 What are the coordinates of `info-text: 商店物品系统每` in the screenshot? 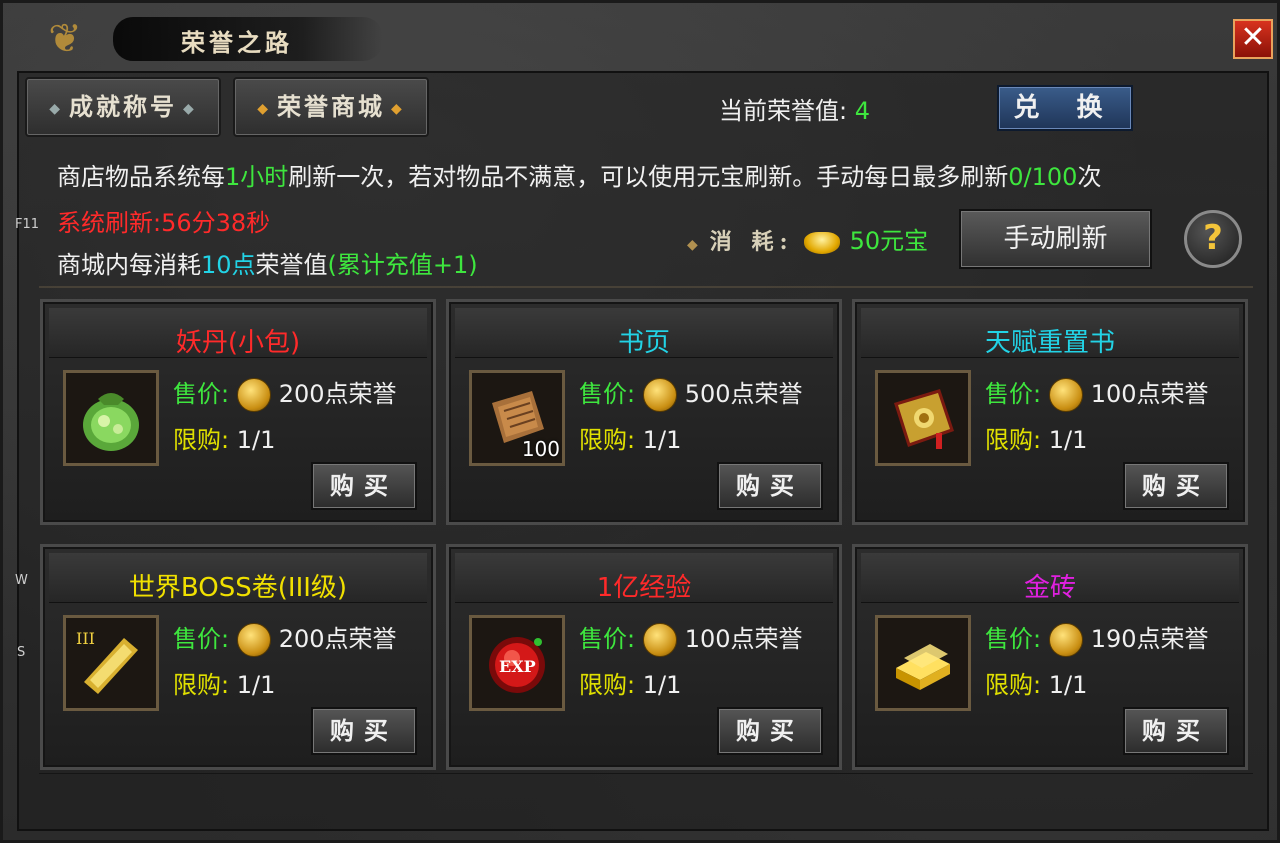 It's located at (141, 177).